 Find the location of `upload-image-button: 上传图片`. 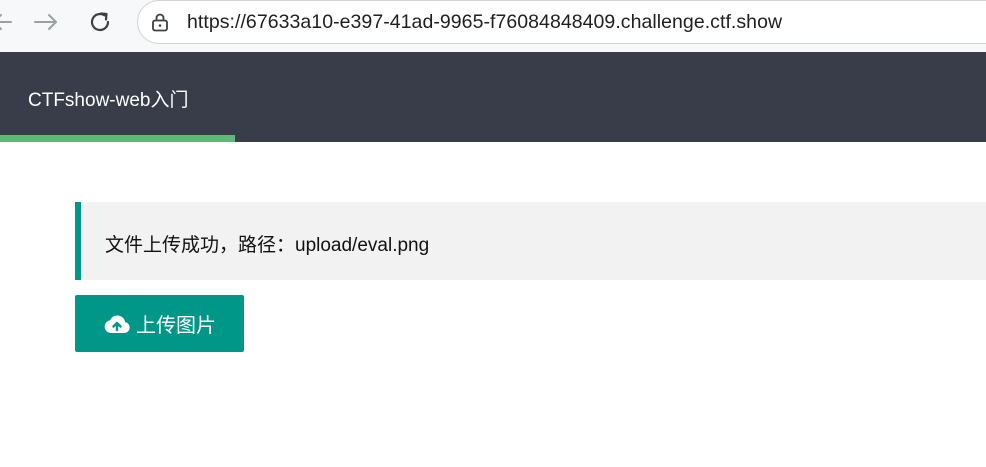

upload-image-button: 上传图片 is located at coordinates (159, 323).